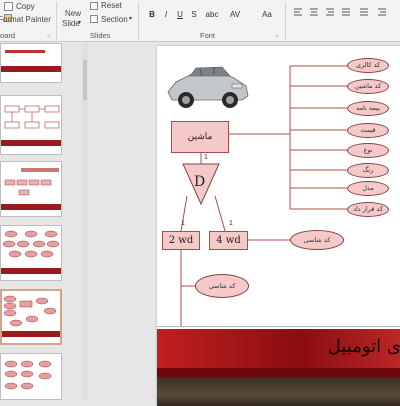 This screenshot has height=406, width=400. What do you see at coordinates (368, 108) in the screenshot?
I see `attribute-ellipse: بیمه نامه` at bounding box center [368, 108].